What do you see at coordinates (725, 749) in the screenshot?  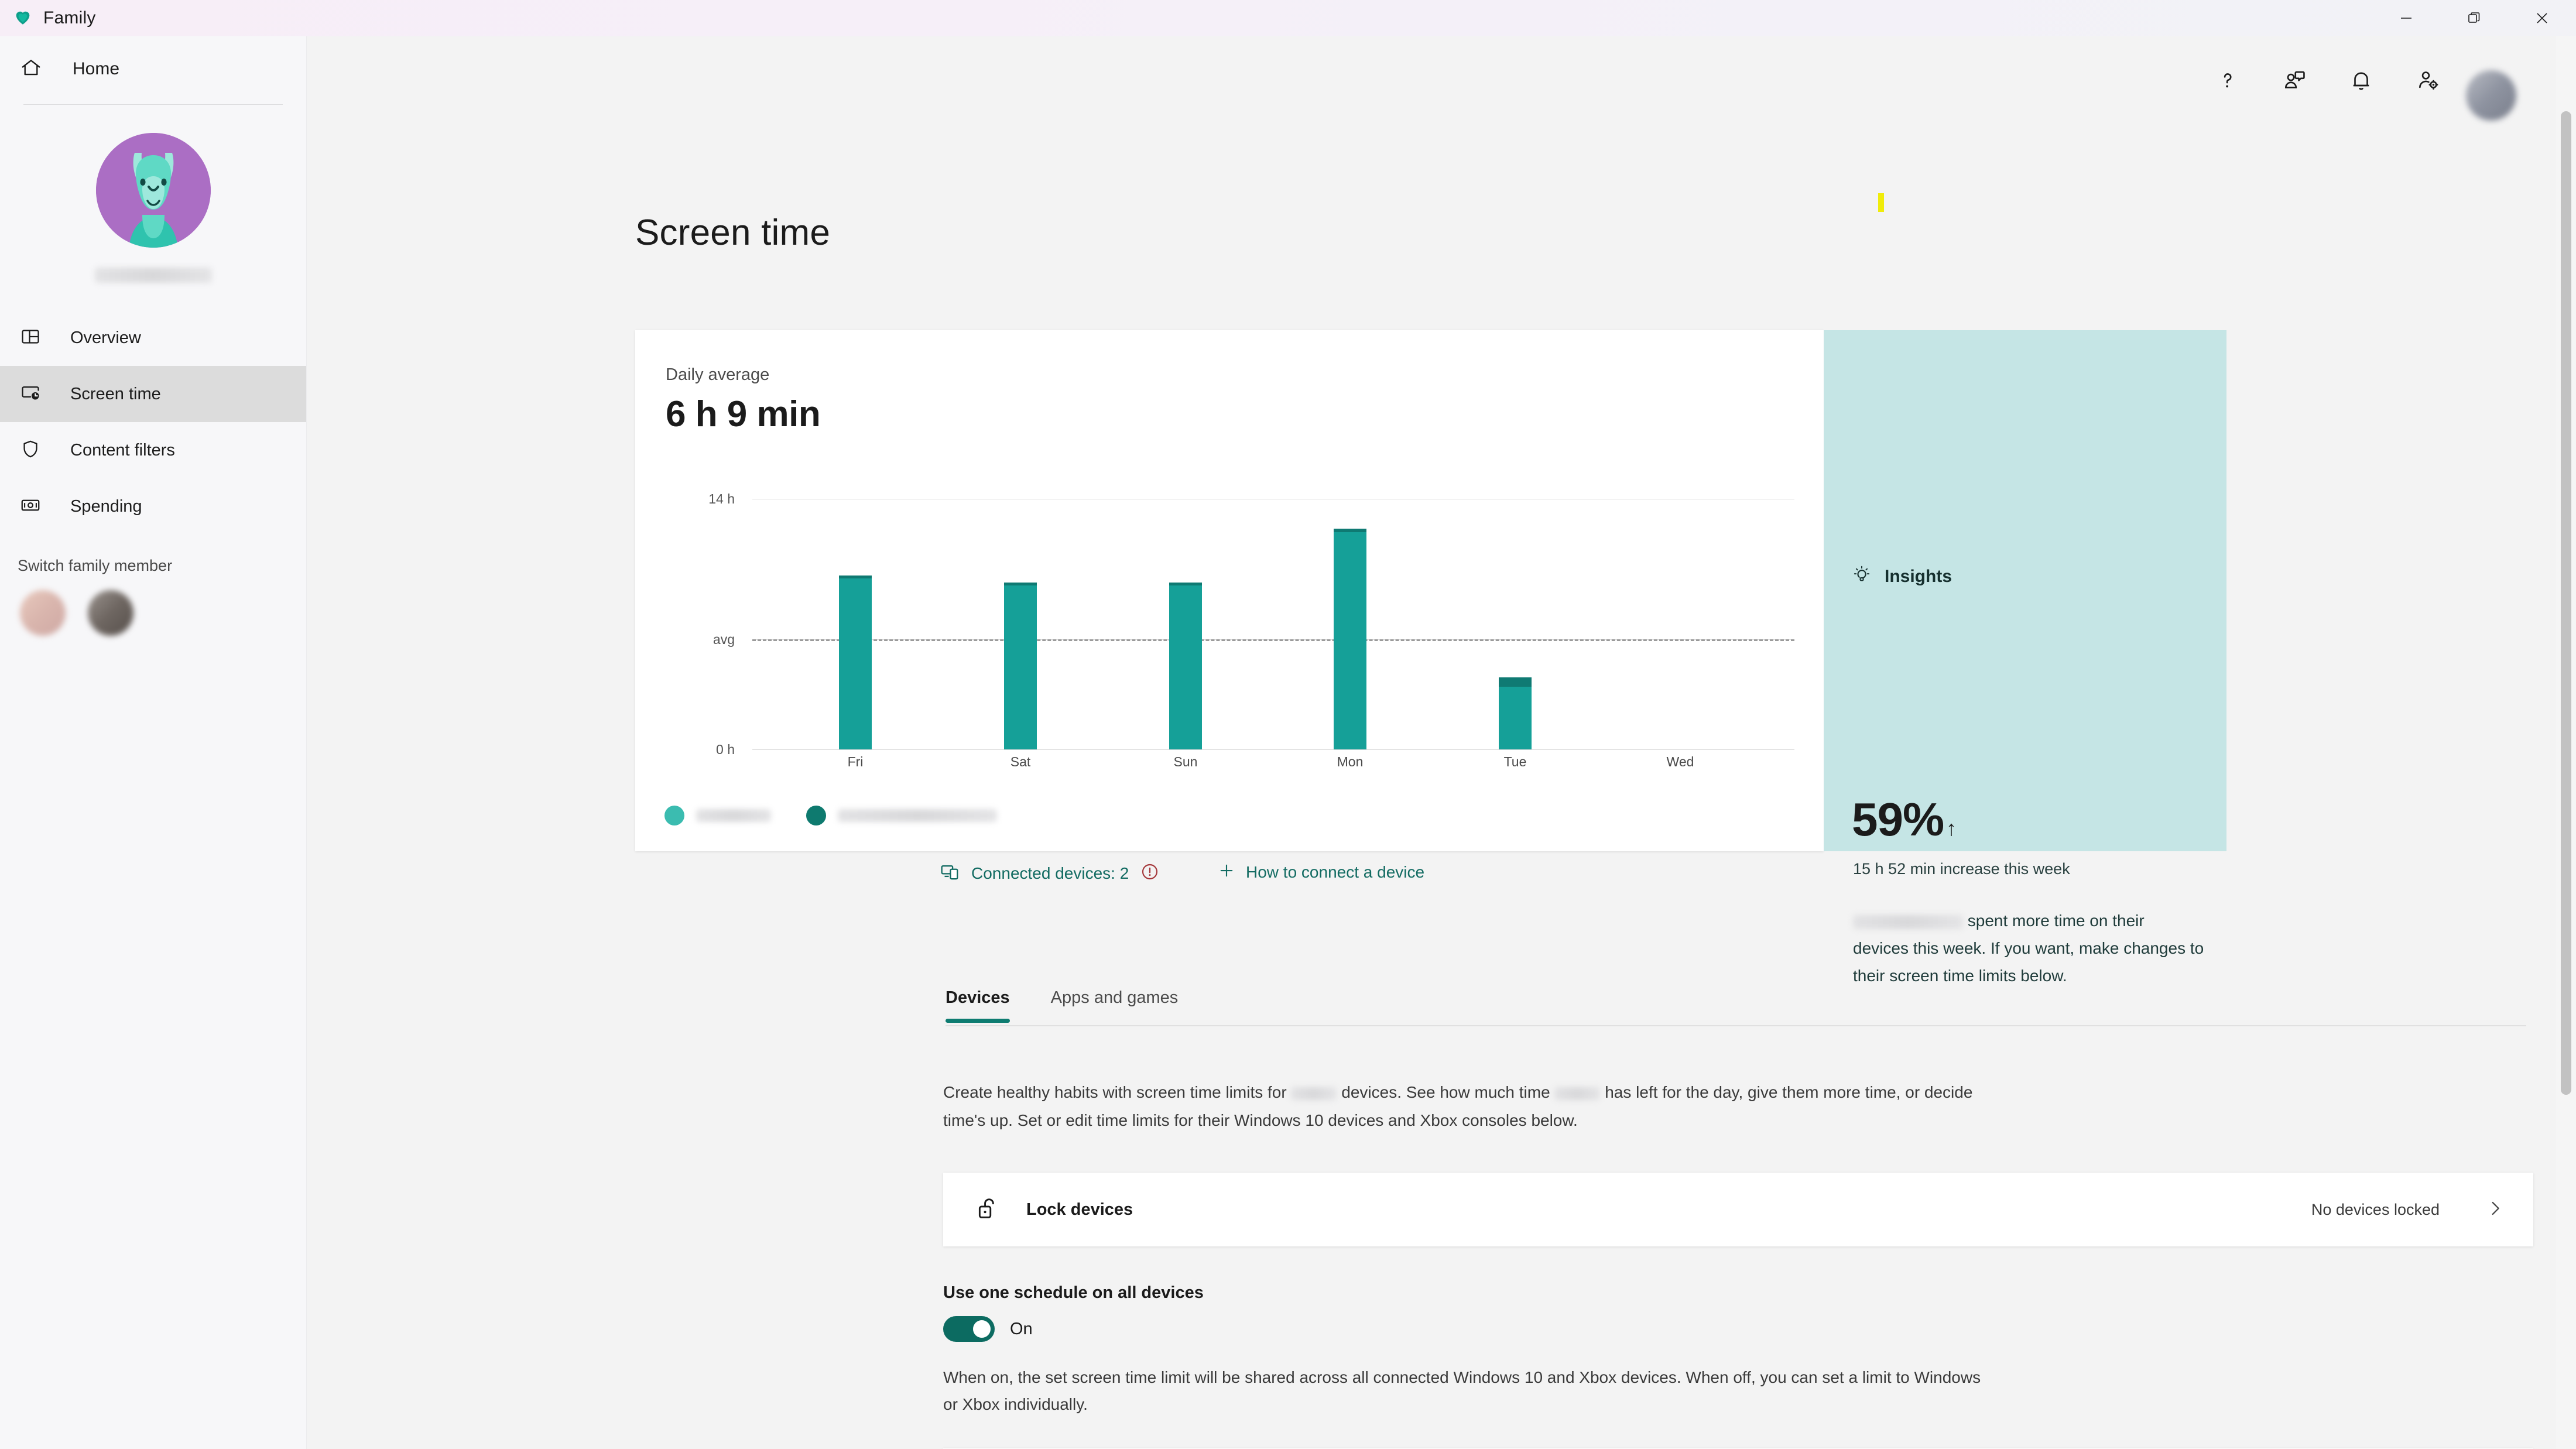 I see `y-tick-0h: 0 h` at bounding box center [725, 749].